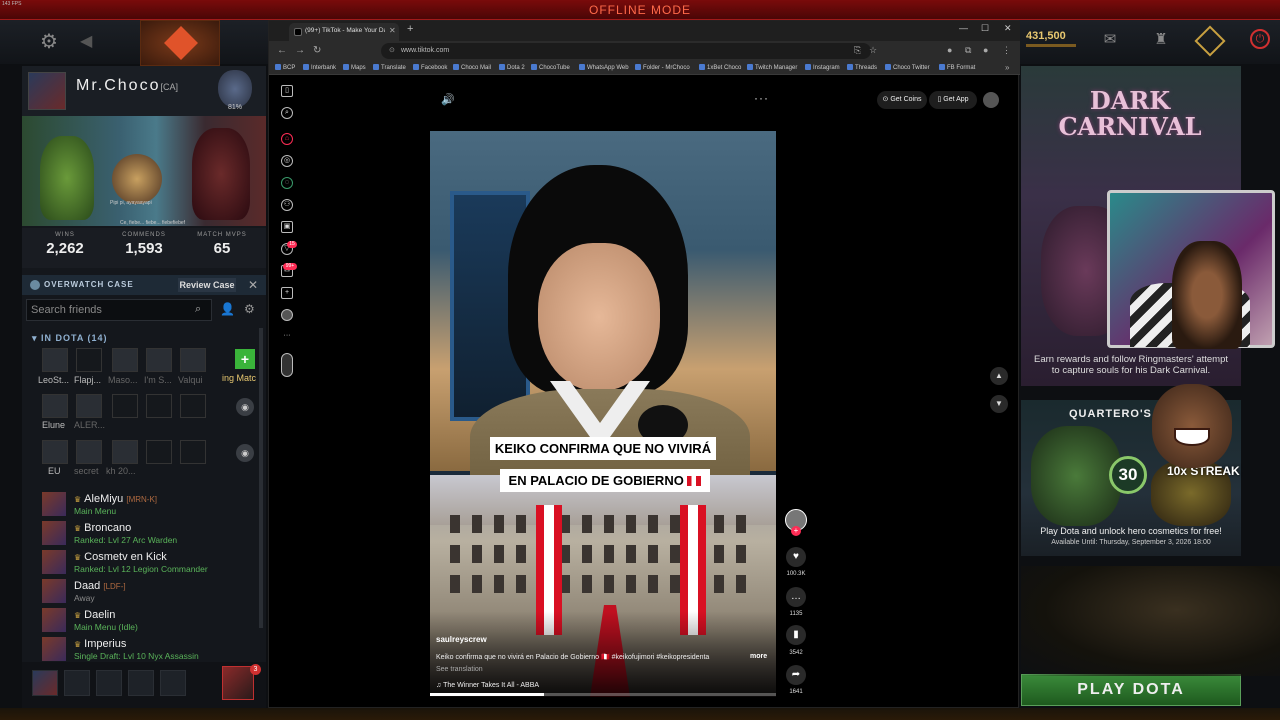 The height and width of the screenshot is (720, 1280). What do you see at coordinates (287, 293) in the screenshot?
I see `upload-icon: +` at bounding box center [287, 293].